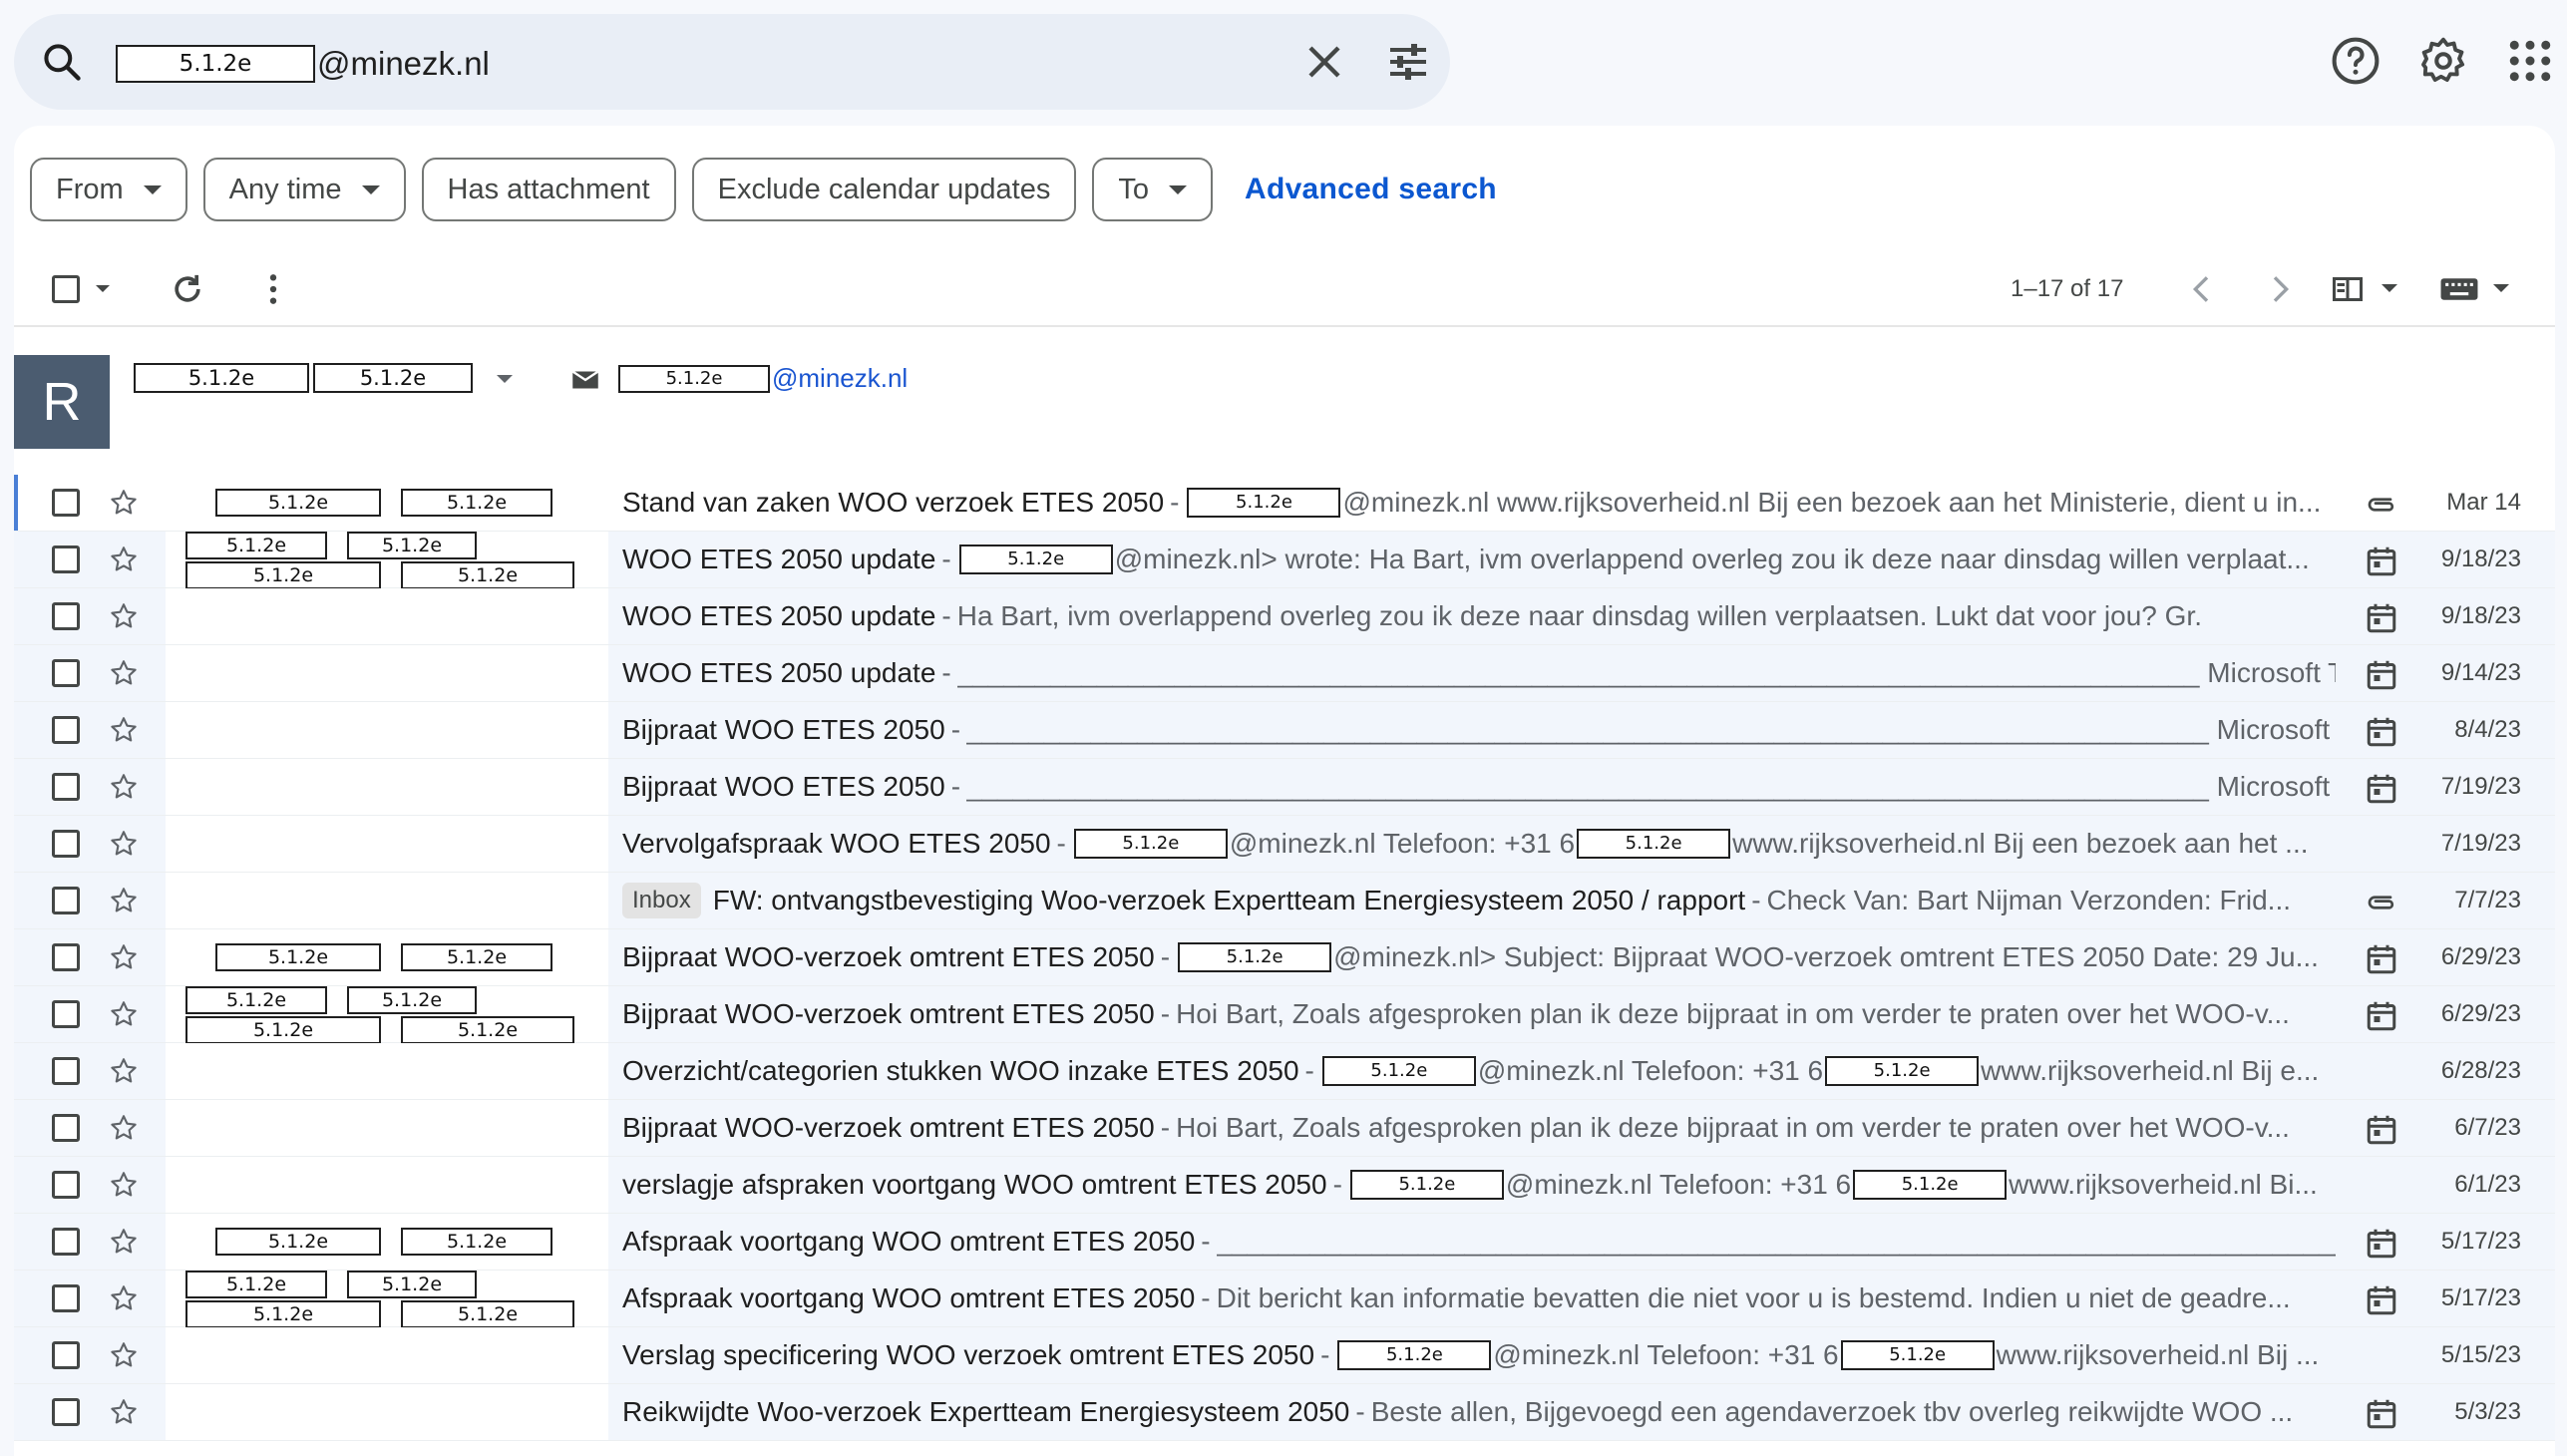 This screenshot has width=2567, height=1456. What do you see at coordinates (304, 189) in the screenshot?
I see `chip-any-time: Any time` at bounding box center [304, 189].